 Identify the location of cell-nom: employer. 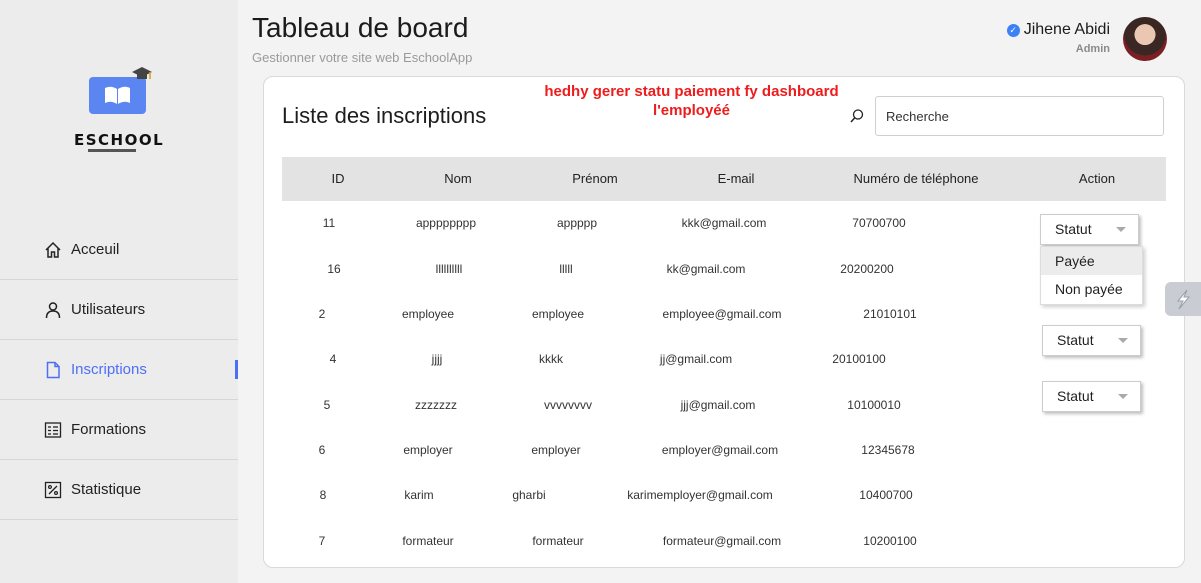
(428, 450).